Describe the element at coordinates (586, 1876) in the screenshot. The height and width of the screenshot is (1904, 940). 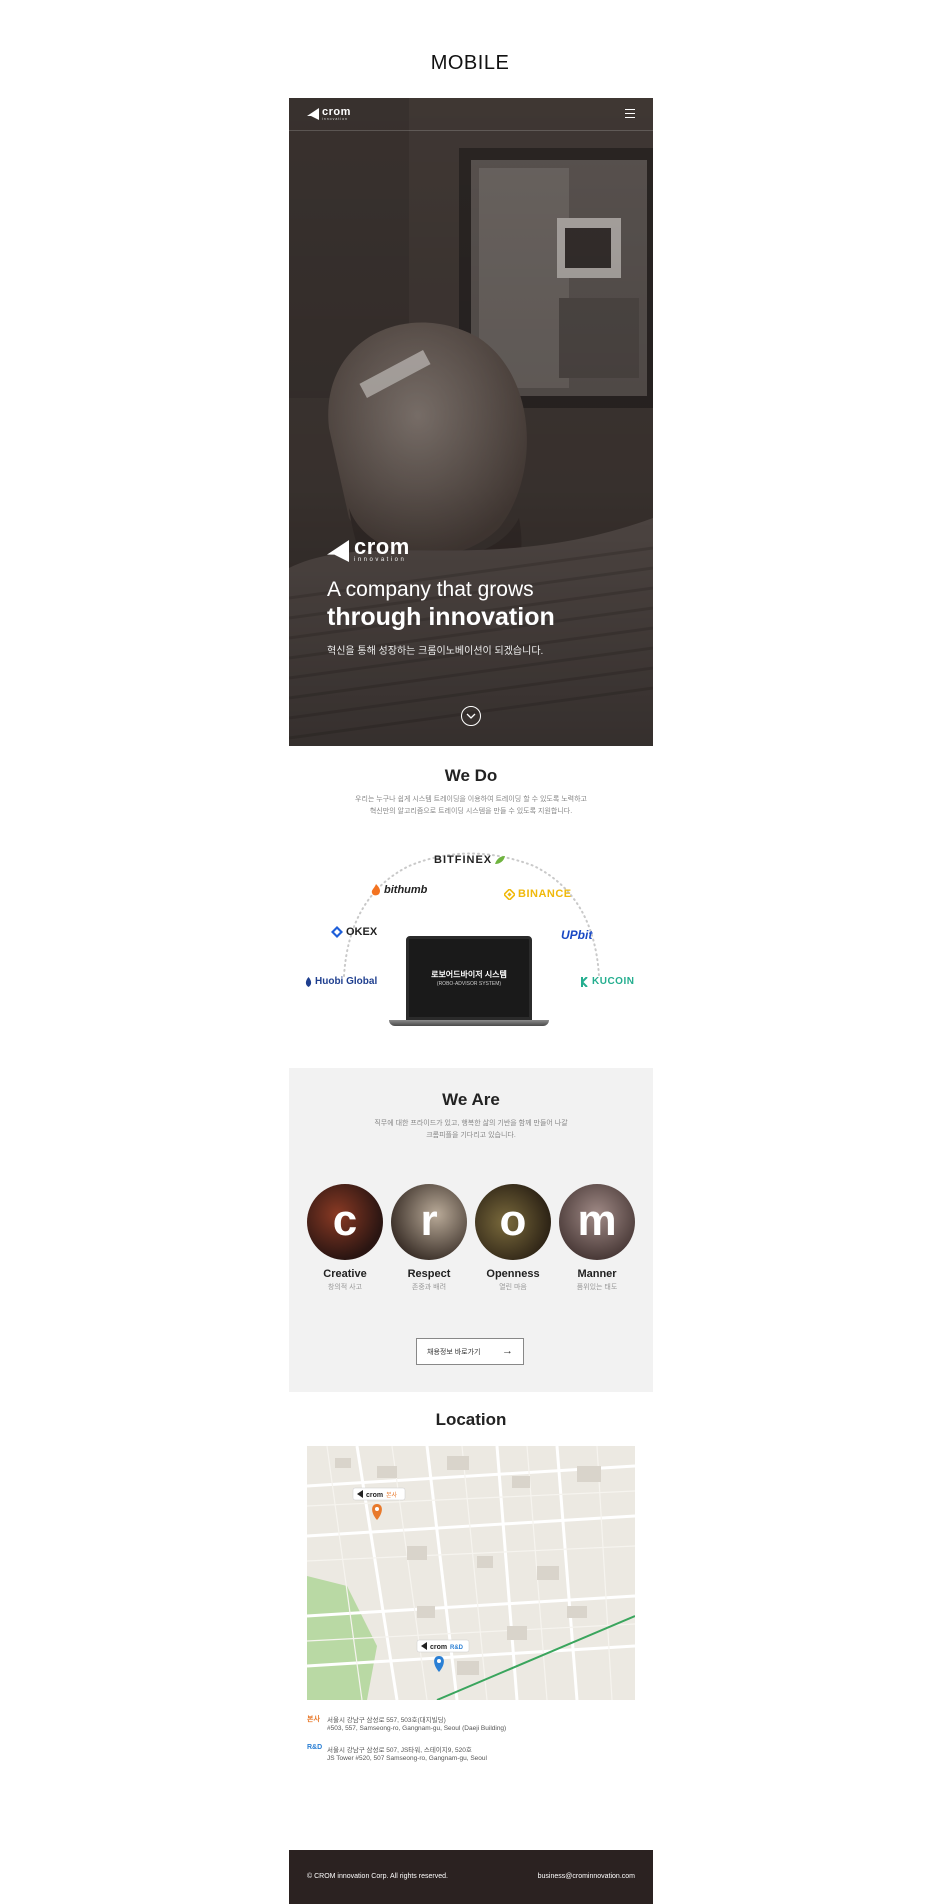
I see `footer-email-link: business@crominnovation.com` at that location.